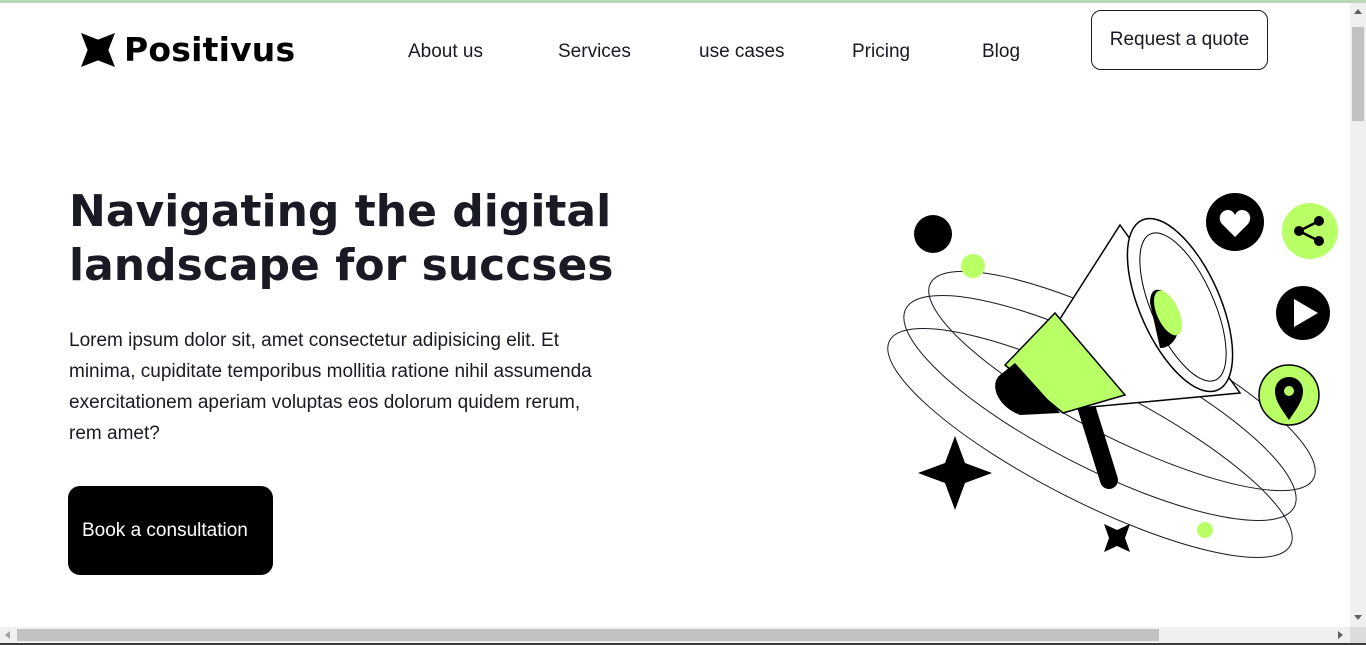  What do you see at coordinates (1310, 231) in the screenshot?
I see `share-icon` at bounding box center [1310, 231].